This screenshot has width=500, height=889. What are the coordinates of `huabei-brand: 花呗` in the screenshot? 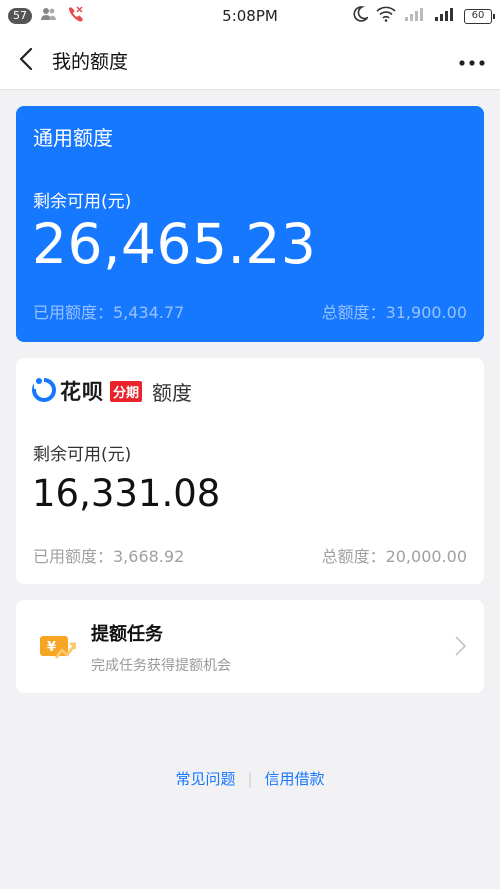 It's located at (82, 392).